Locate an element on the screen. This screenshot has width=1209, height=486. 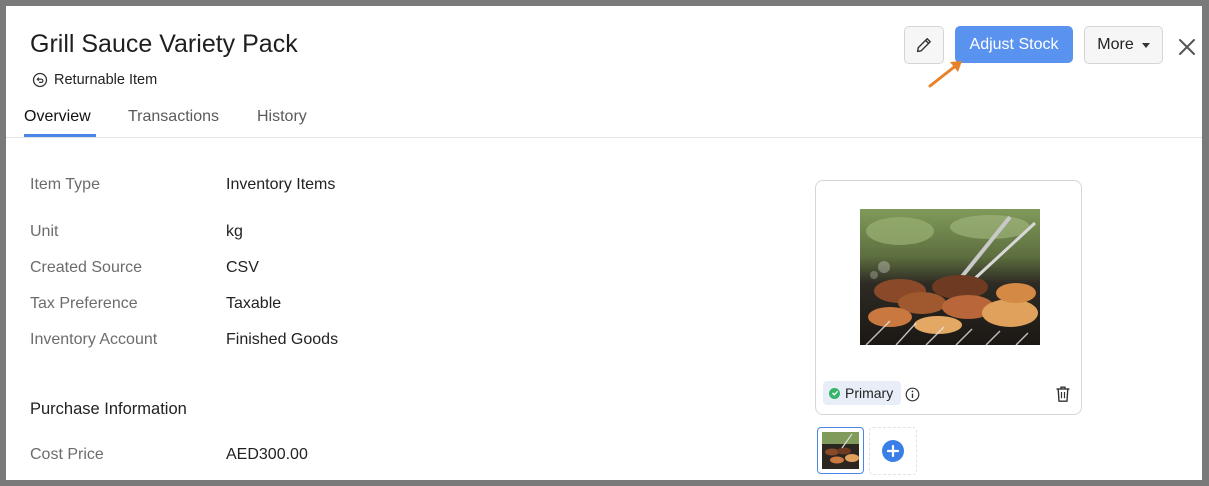
more-label: More is located at coordinates (1115, 44).